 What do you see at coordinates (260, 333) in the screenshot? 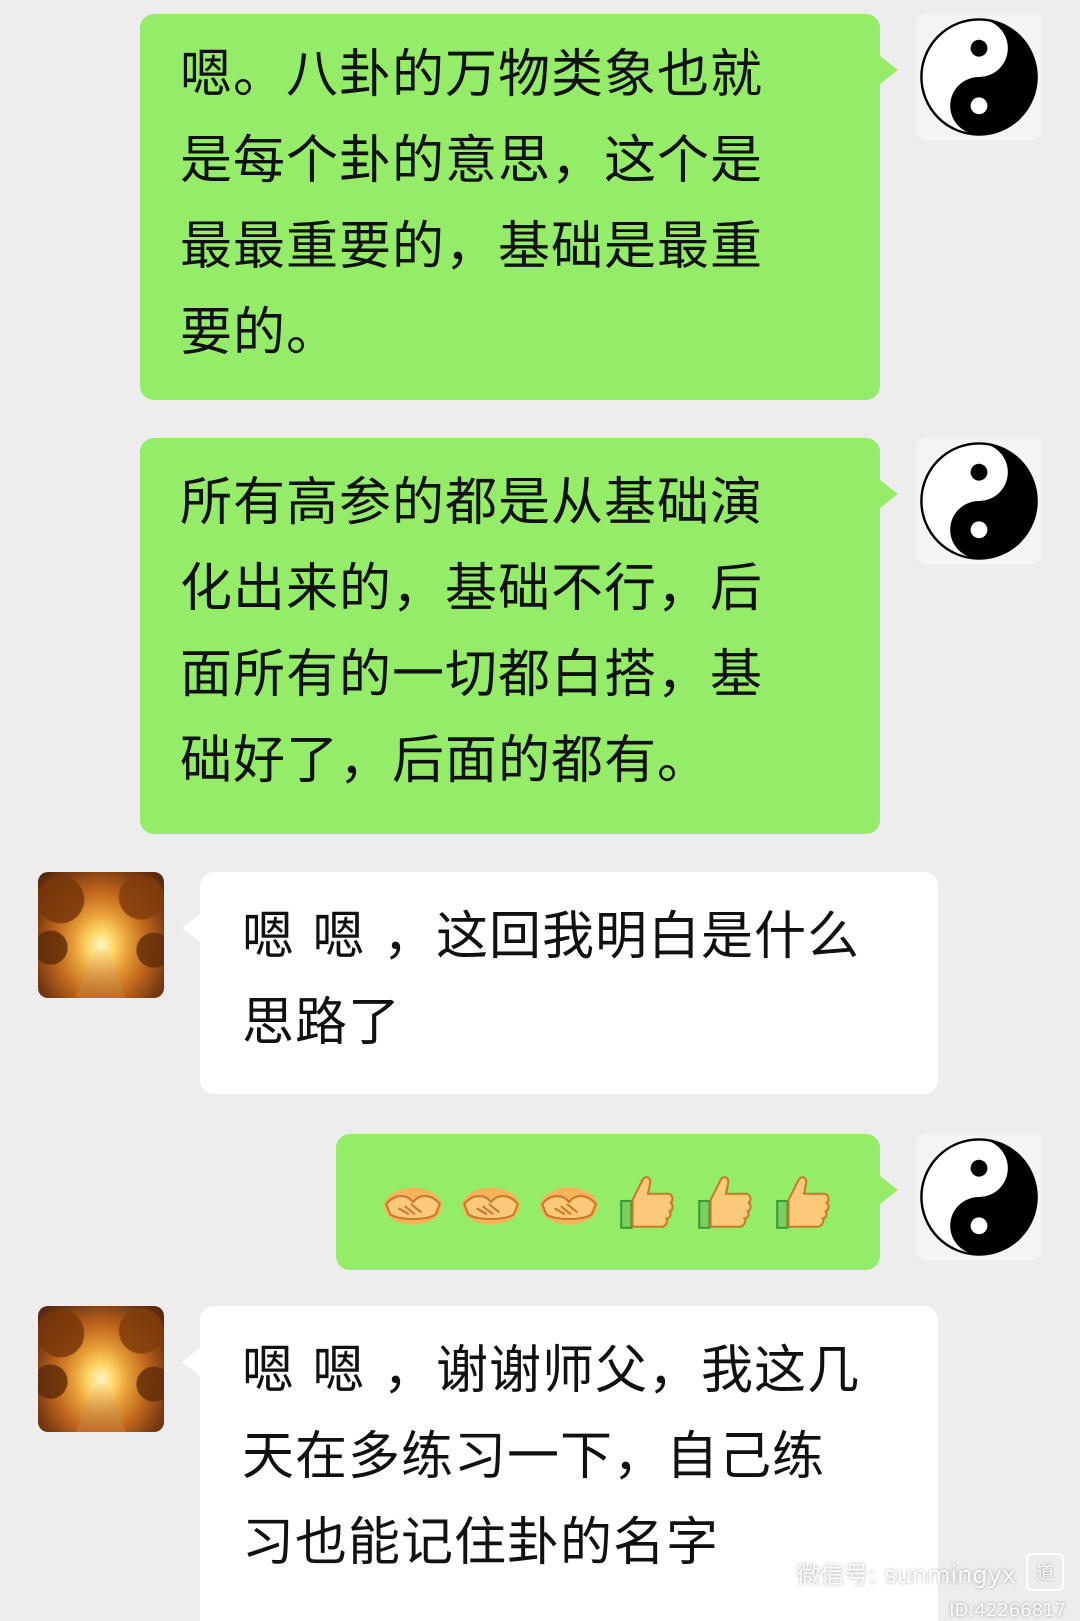
I see `message-line: 要的。` at bounding box center [260, 333].